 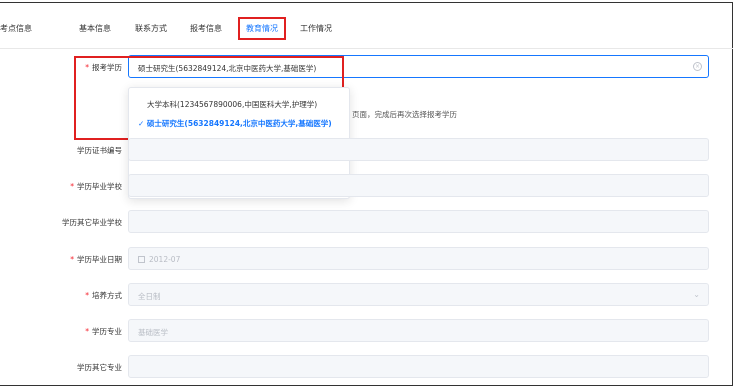 I want to click on grad-date-value: 2012-07, so click(x=165, y=259).